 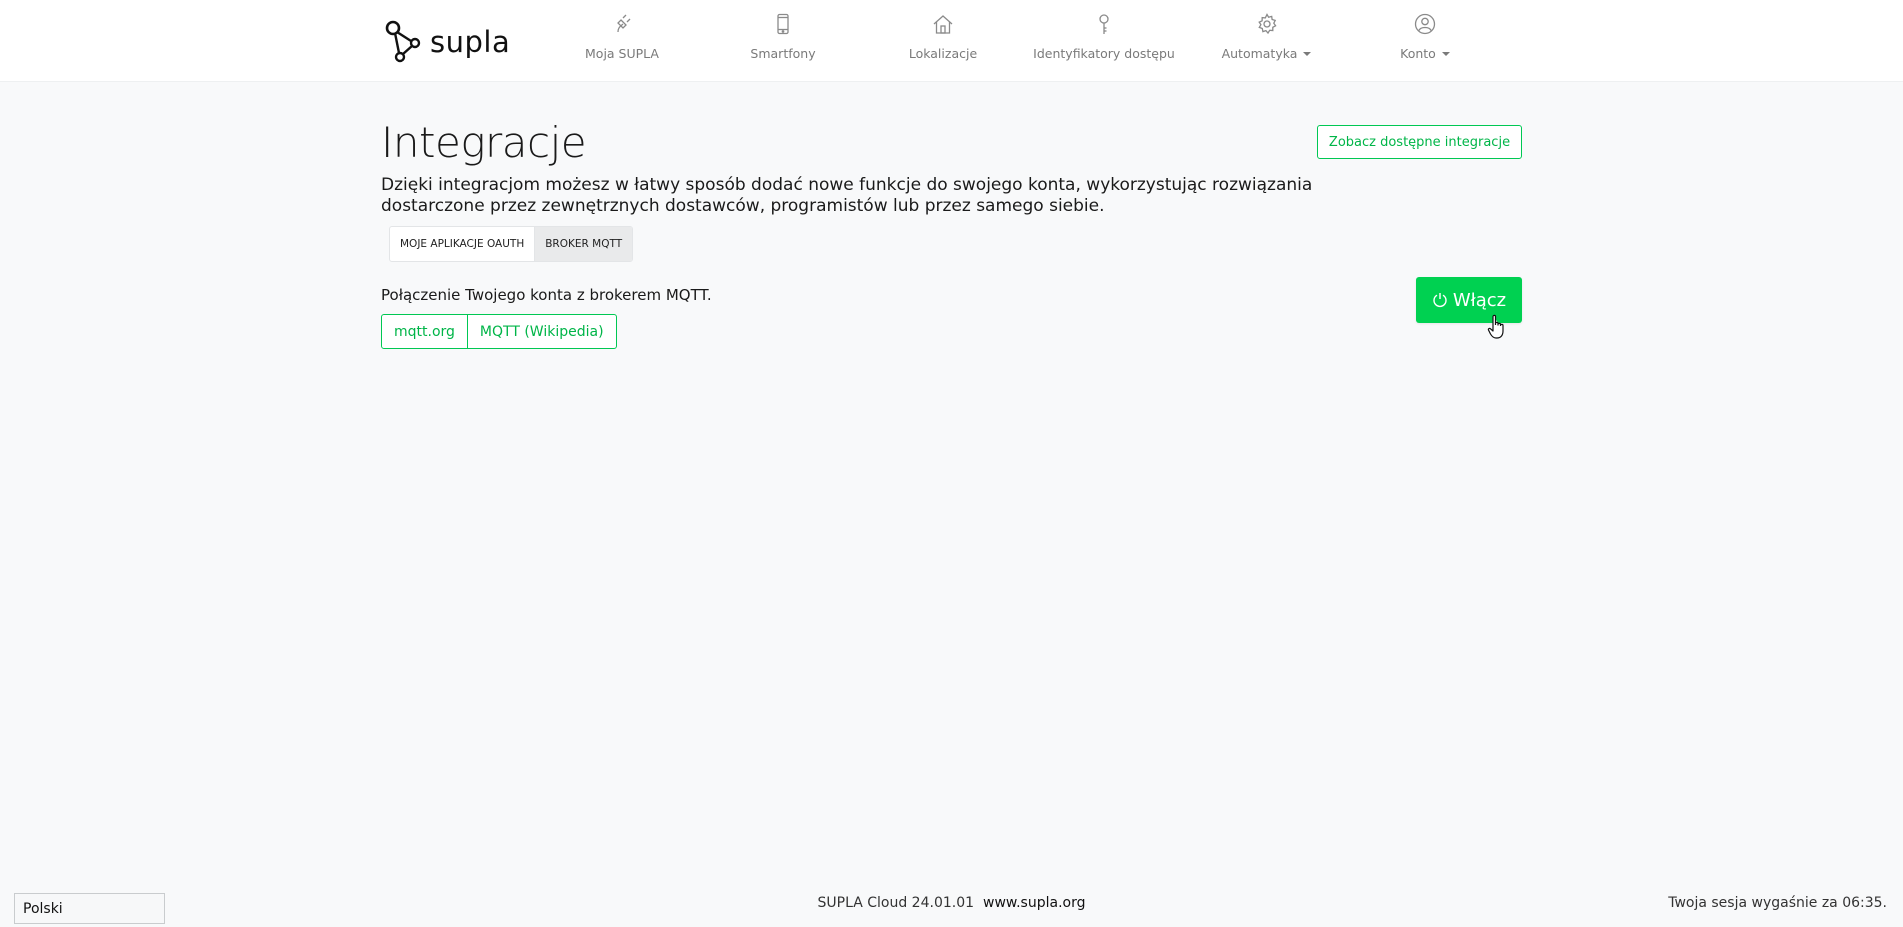 I want to click on nav-label: Identyfikatory dostępu, so click(x=1104, y=53).